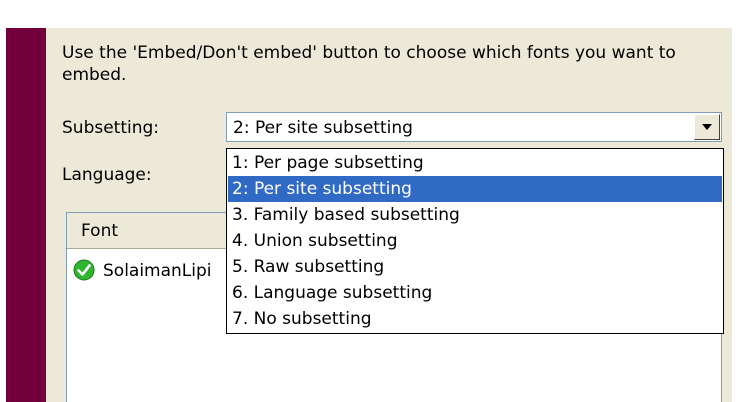 This screenshot has width=740, height=402. I want to click on subsetting-dropdown-button, so click(707, 127).